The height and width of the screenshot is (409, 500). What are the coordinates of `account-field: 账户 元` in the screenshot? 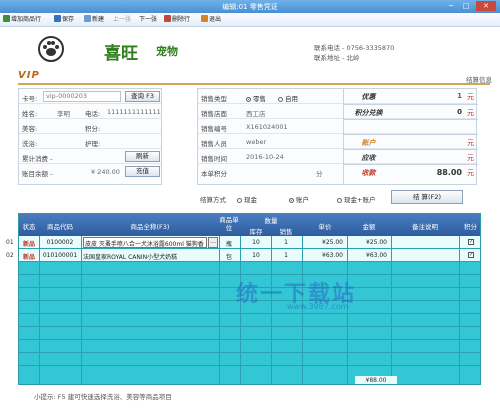 It's located at (410, 141).